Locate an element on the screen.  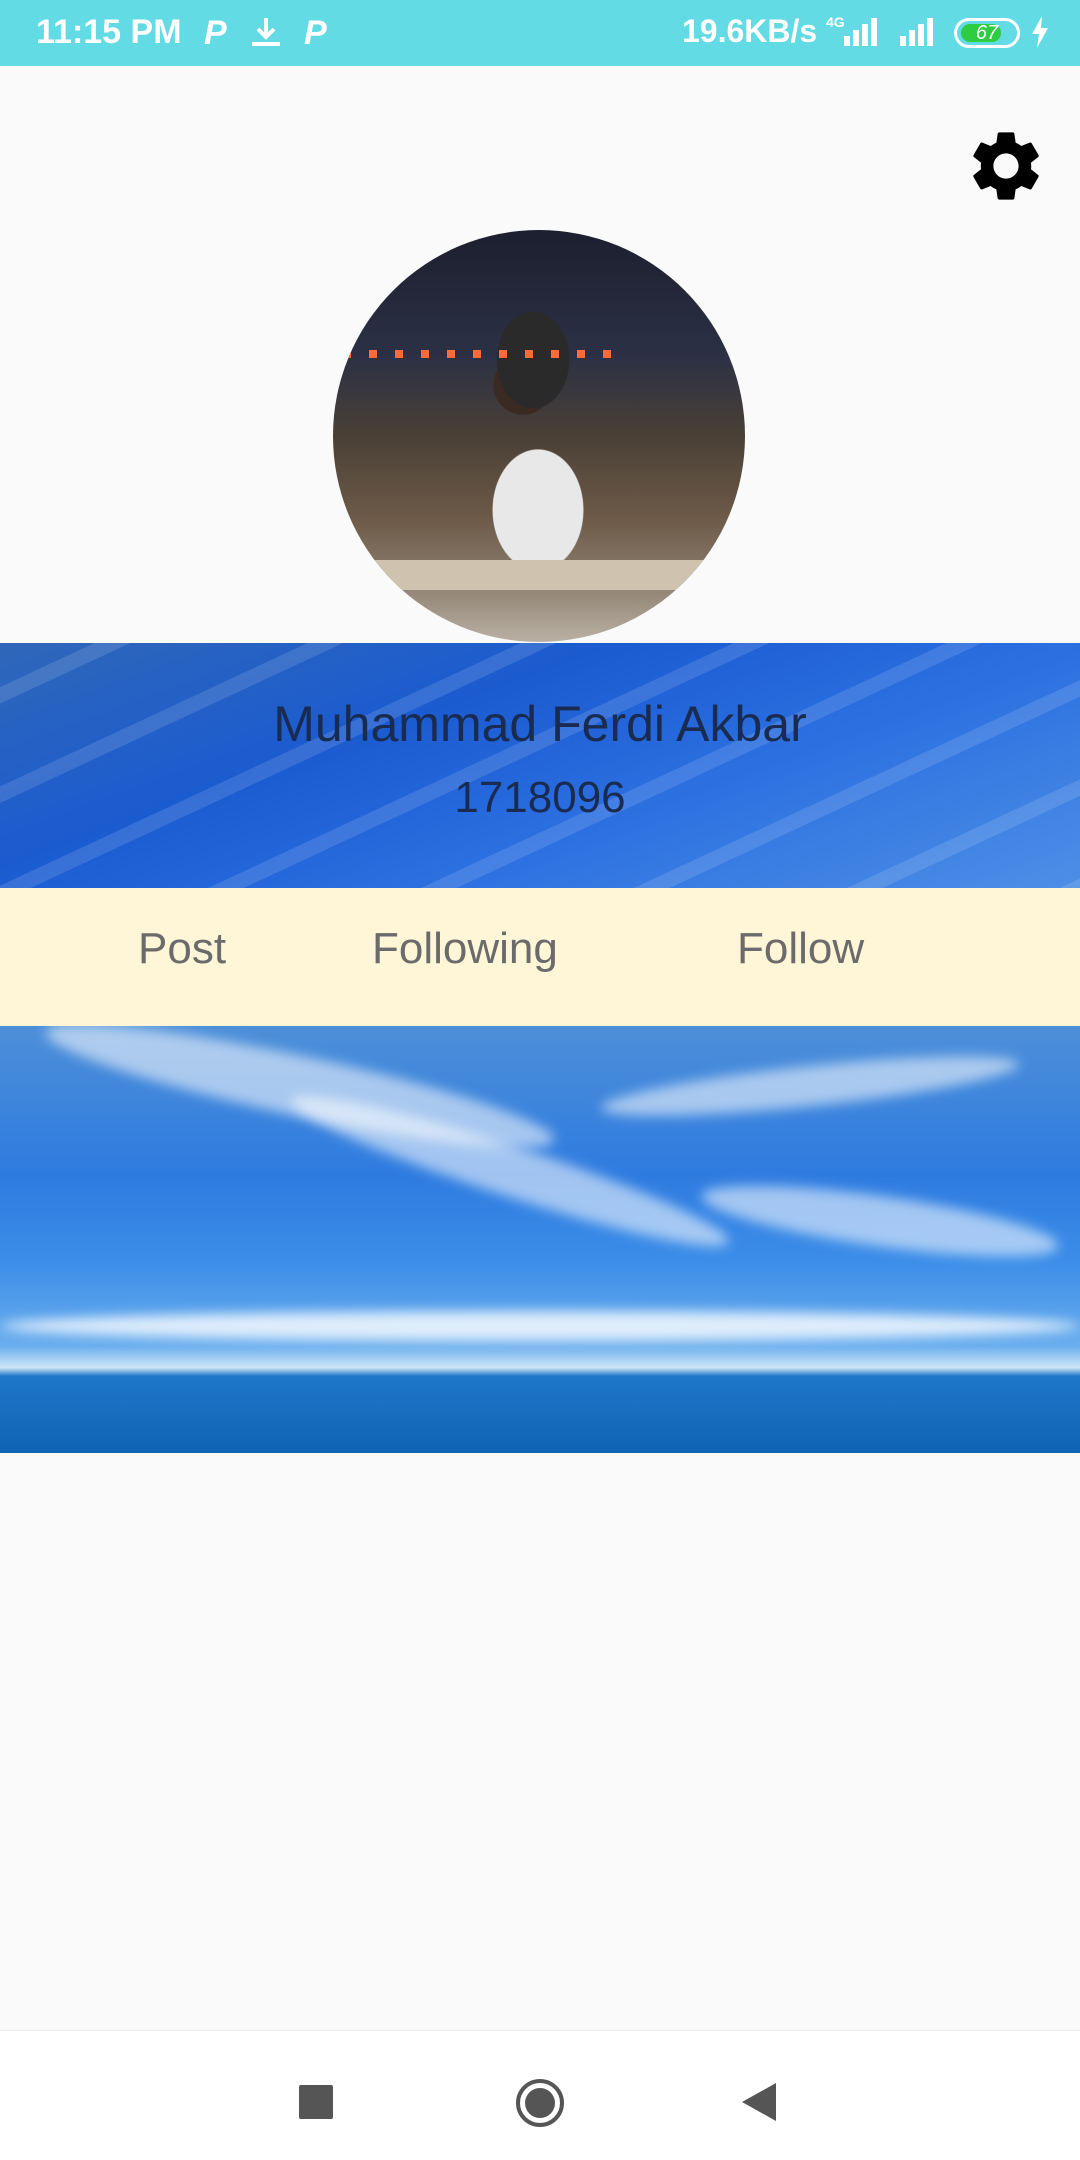
system-nav-bar is located at coordinates (540, 2095).